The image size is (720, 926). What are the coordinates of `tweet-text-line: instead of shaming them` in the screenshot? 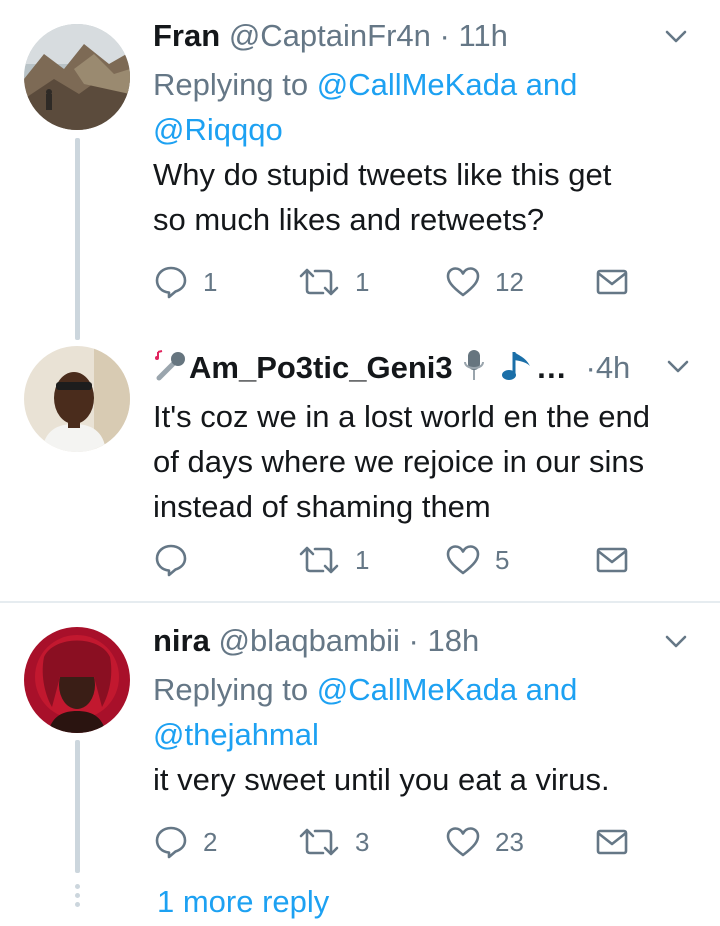 It's located at (322, 506).